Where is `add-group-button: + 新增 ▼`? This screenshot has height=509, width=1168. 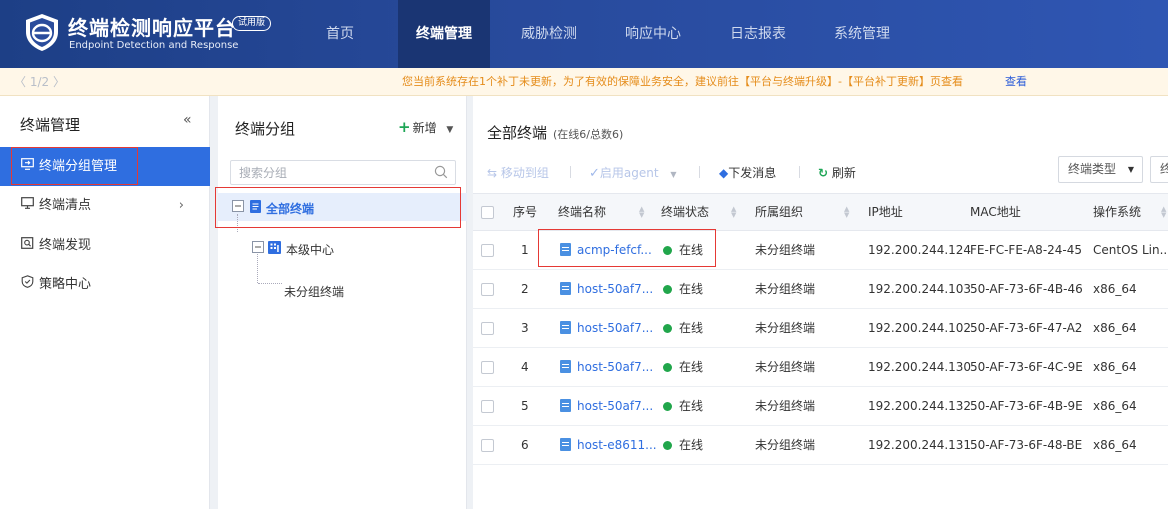 add-group-button: + 新增 ▼ is located at coordinates (425, 127).